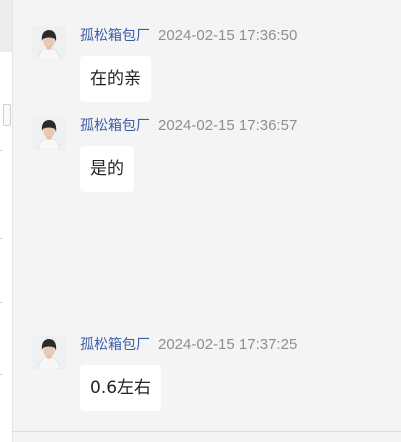 This screenshot has width=401, height=442. Describe the element at coordinates (228, 125) in the screenshot. I see `message-time: 2024-02-15 17:36:57` at that location.